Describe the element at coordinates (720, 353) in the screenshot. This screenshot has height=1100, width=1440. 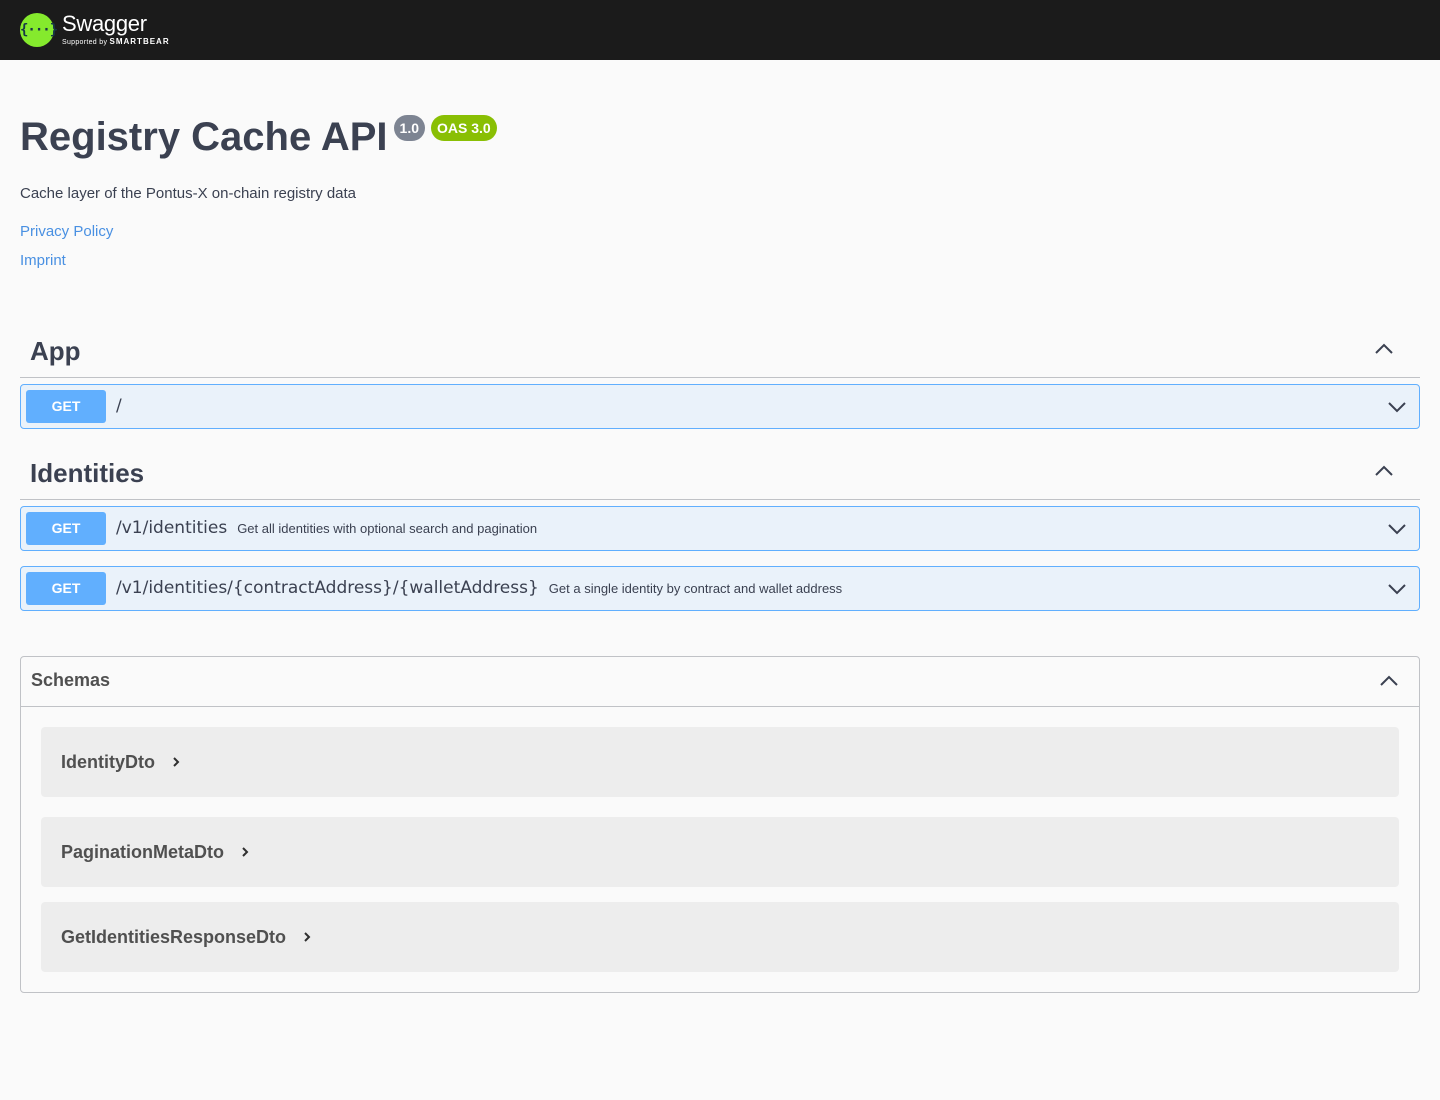
I see `tag-app-header: App` at that location.